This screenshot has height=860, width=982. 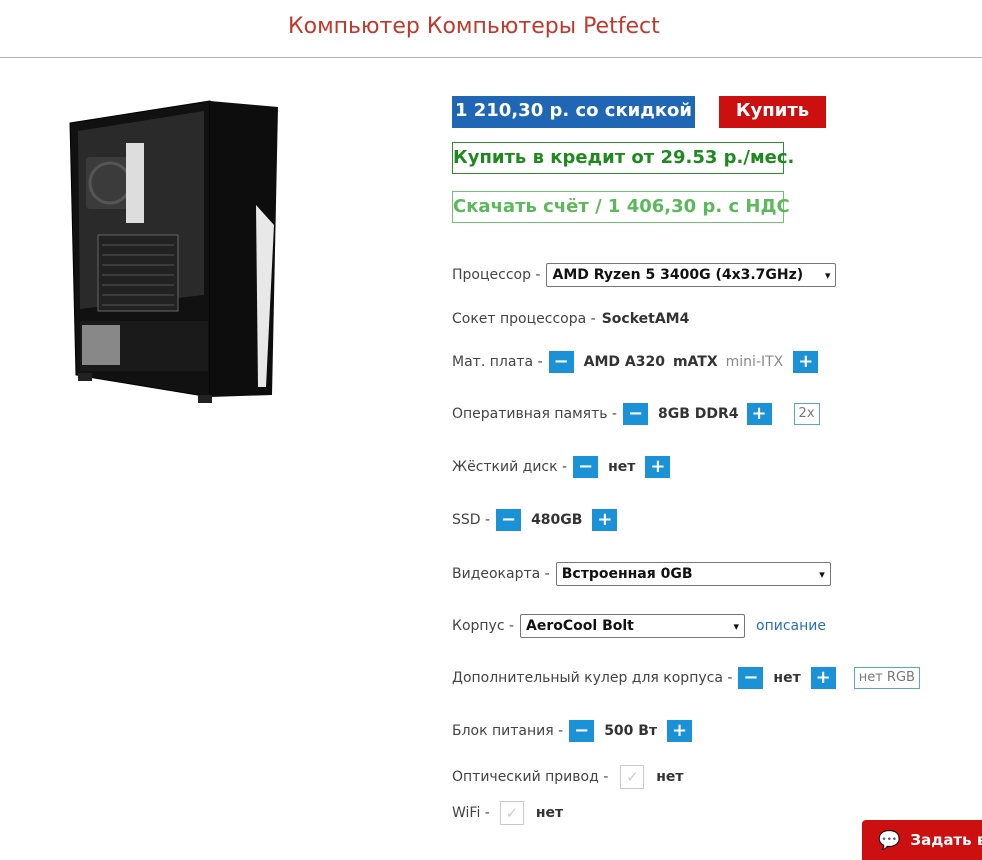 I want to click on gpu-row: Видеокарта - Встроенная 0GB ▾, so click(x=641, y=574).